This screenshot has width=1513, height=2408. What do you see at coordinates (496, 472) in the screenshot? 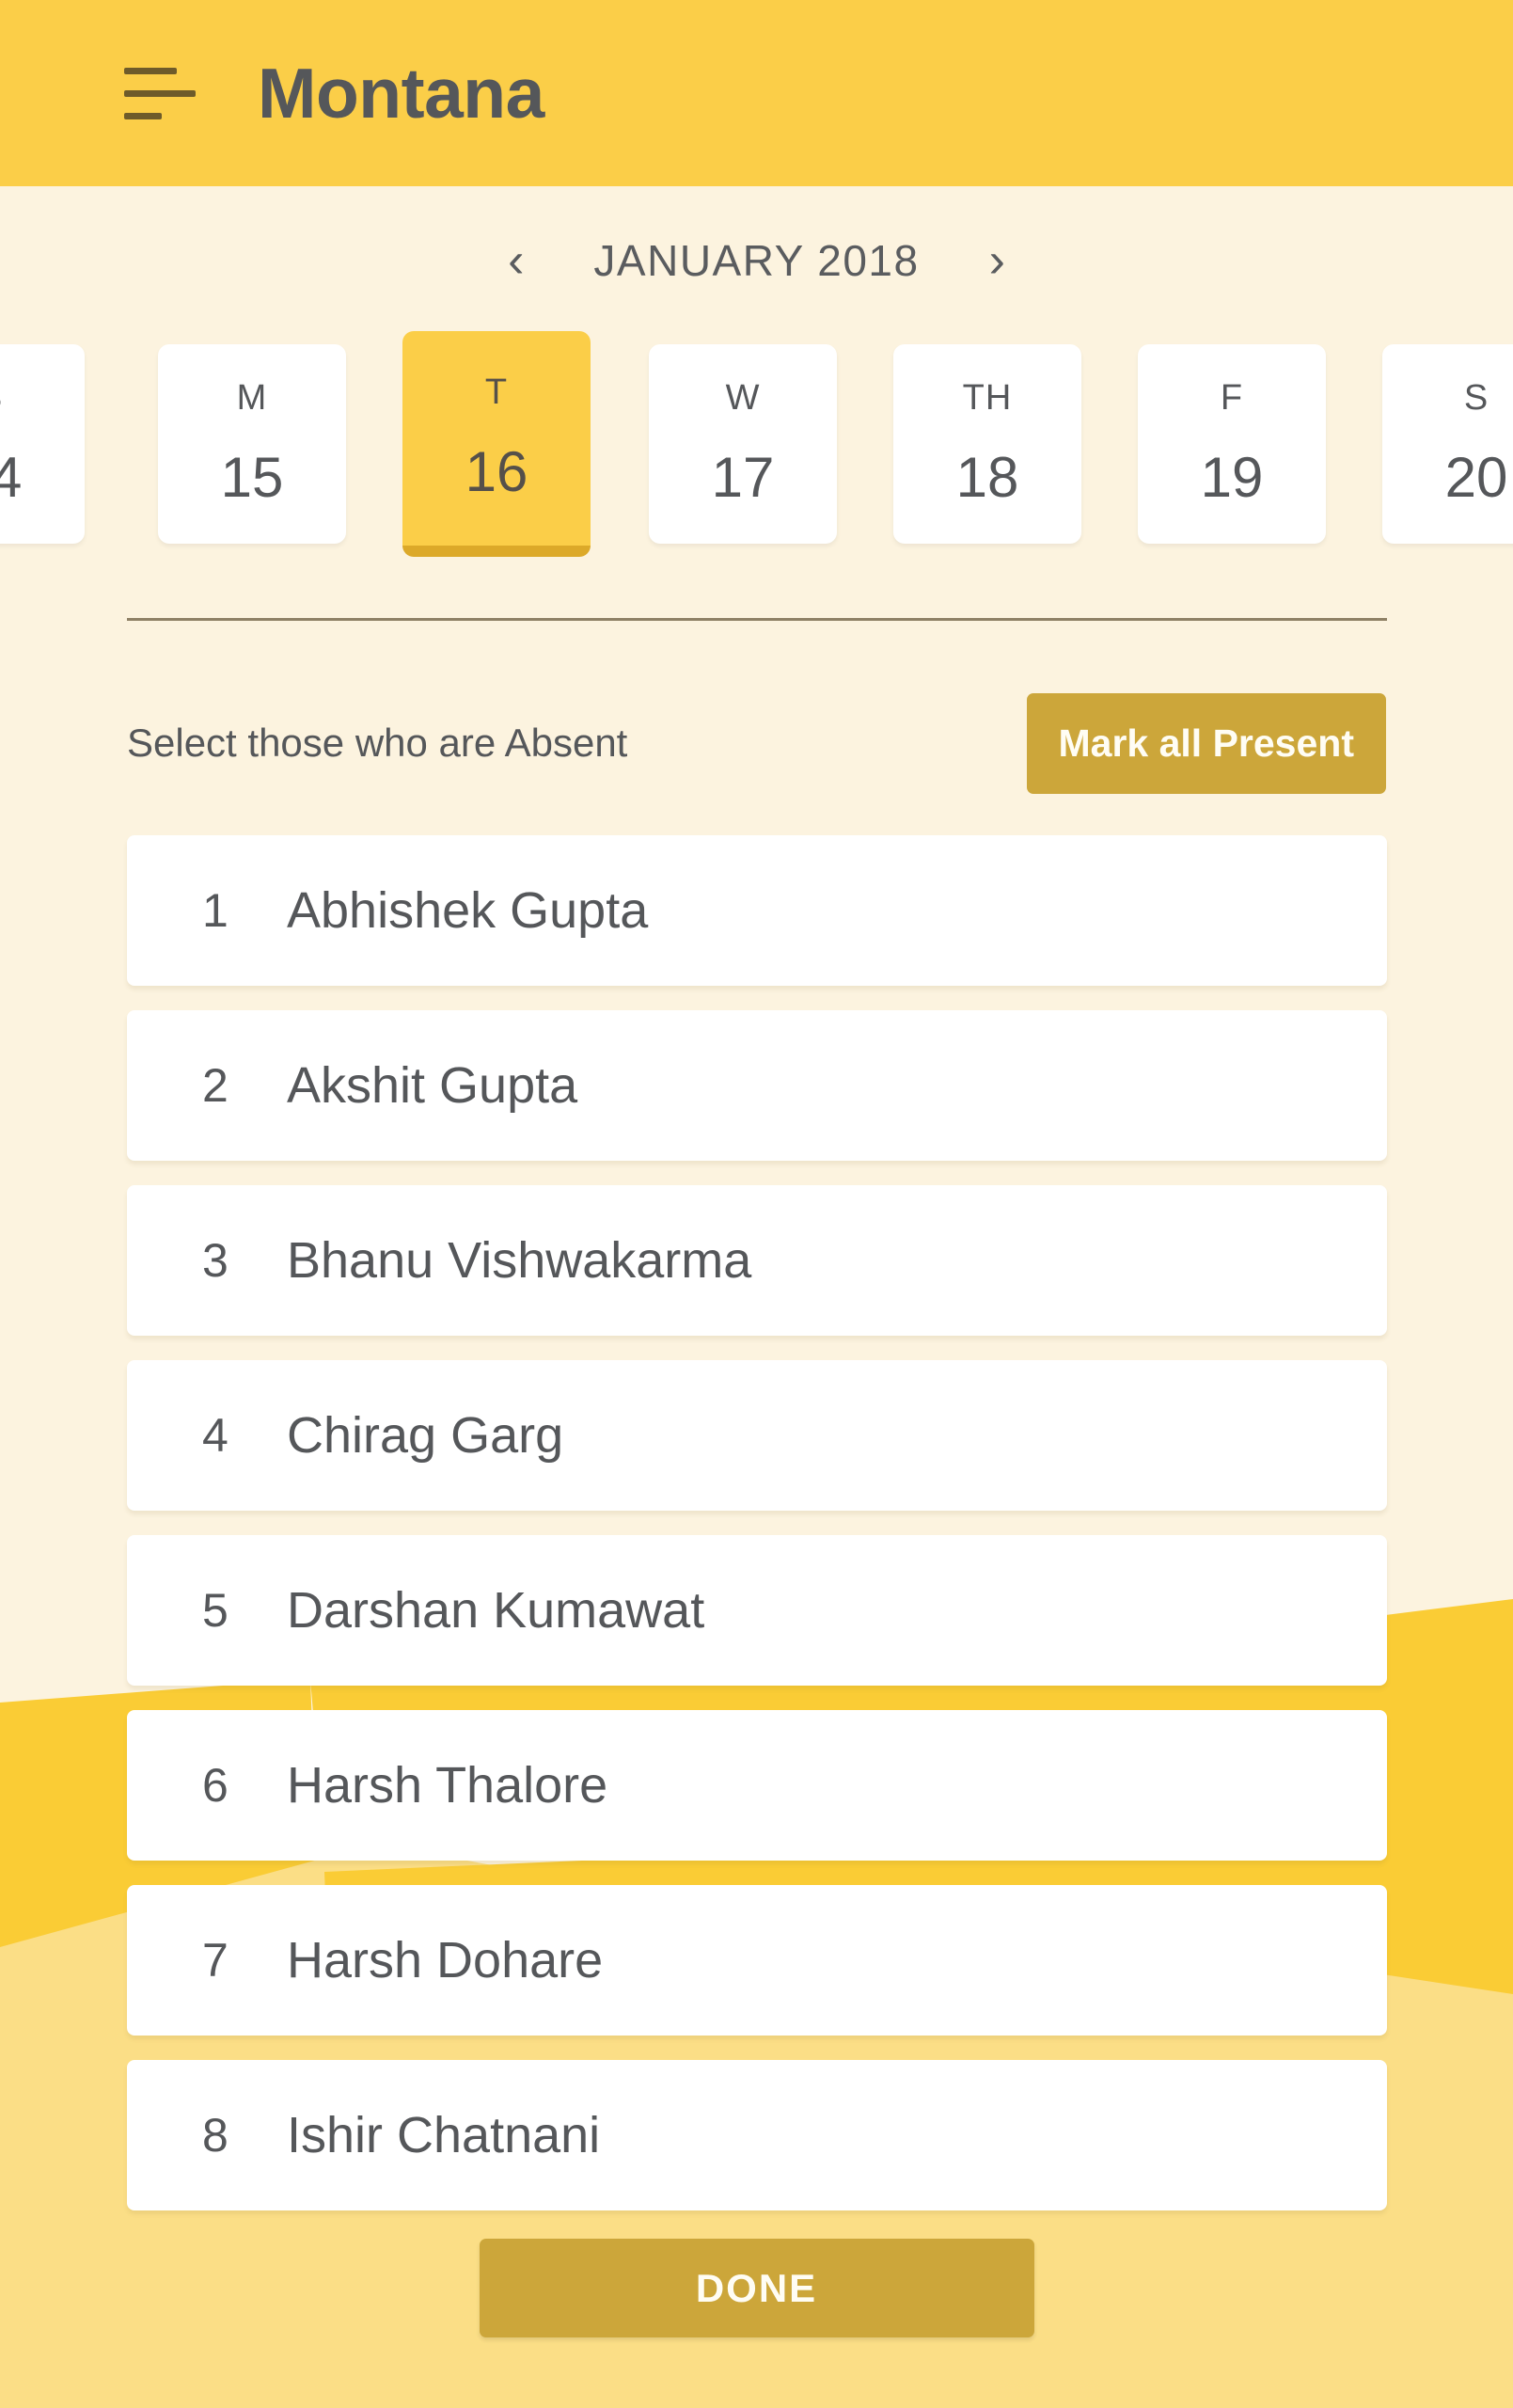
I see `day-number-label: 16` at bounding box center [496, 472].